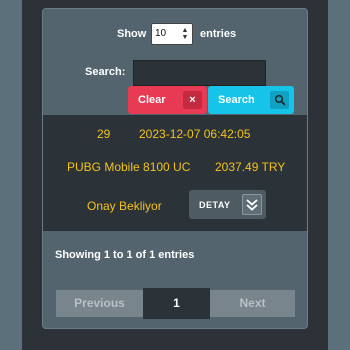 The width and height of the screenshot is (350, 350). What do you see at coordinates (176, 303) in the screenshot?
I see `current-page-button: 1` at bounding box center [176, 303].